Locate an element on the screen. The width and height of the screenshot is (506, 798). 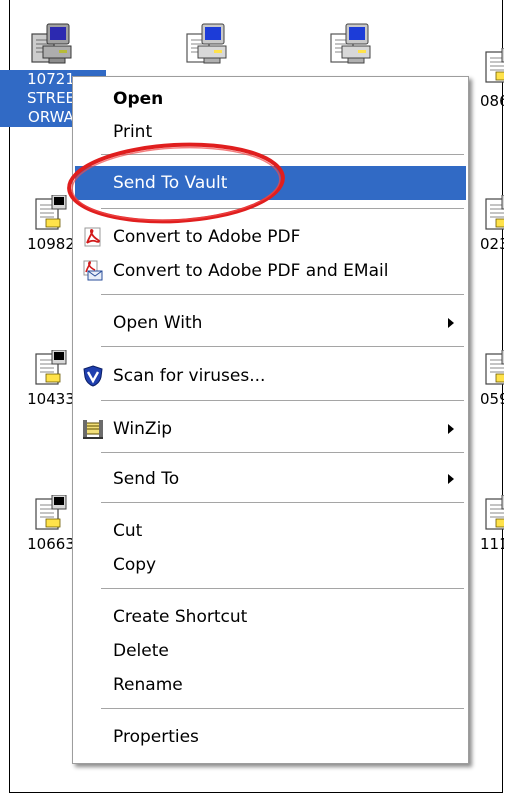
adobe-pdf-icon is located at coordinates (92, 237).